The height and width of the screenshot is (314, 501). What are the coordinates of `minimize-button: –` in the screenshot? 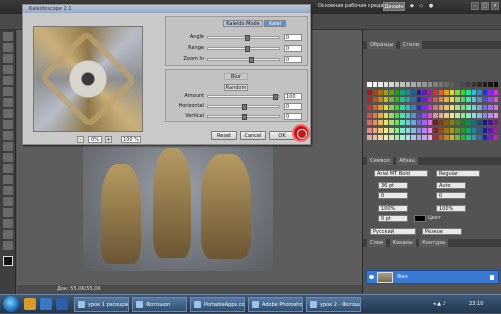 It's located at (475, 6).